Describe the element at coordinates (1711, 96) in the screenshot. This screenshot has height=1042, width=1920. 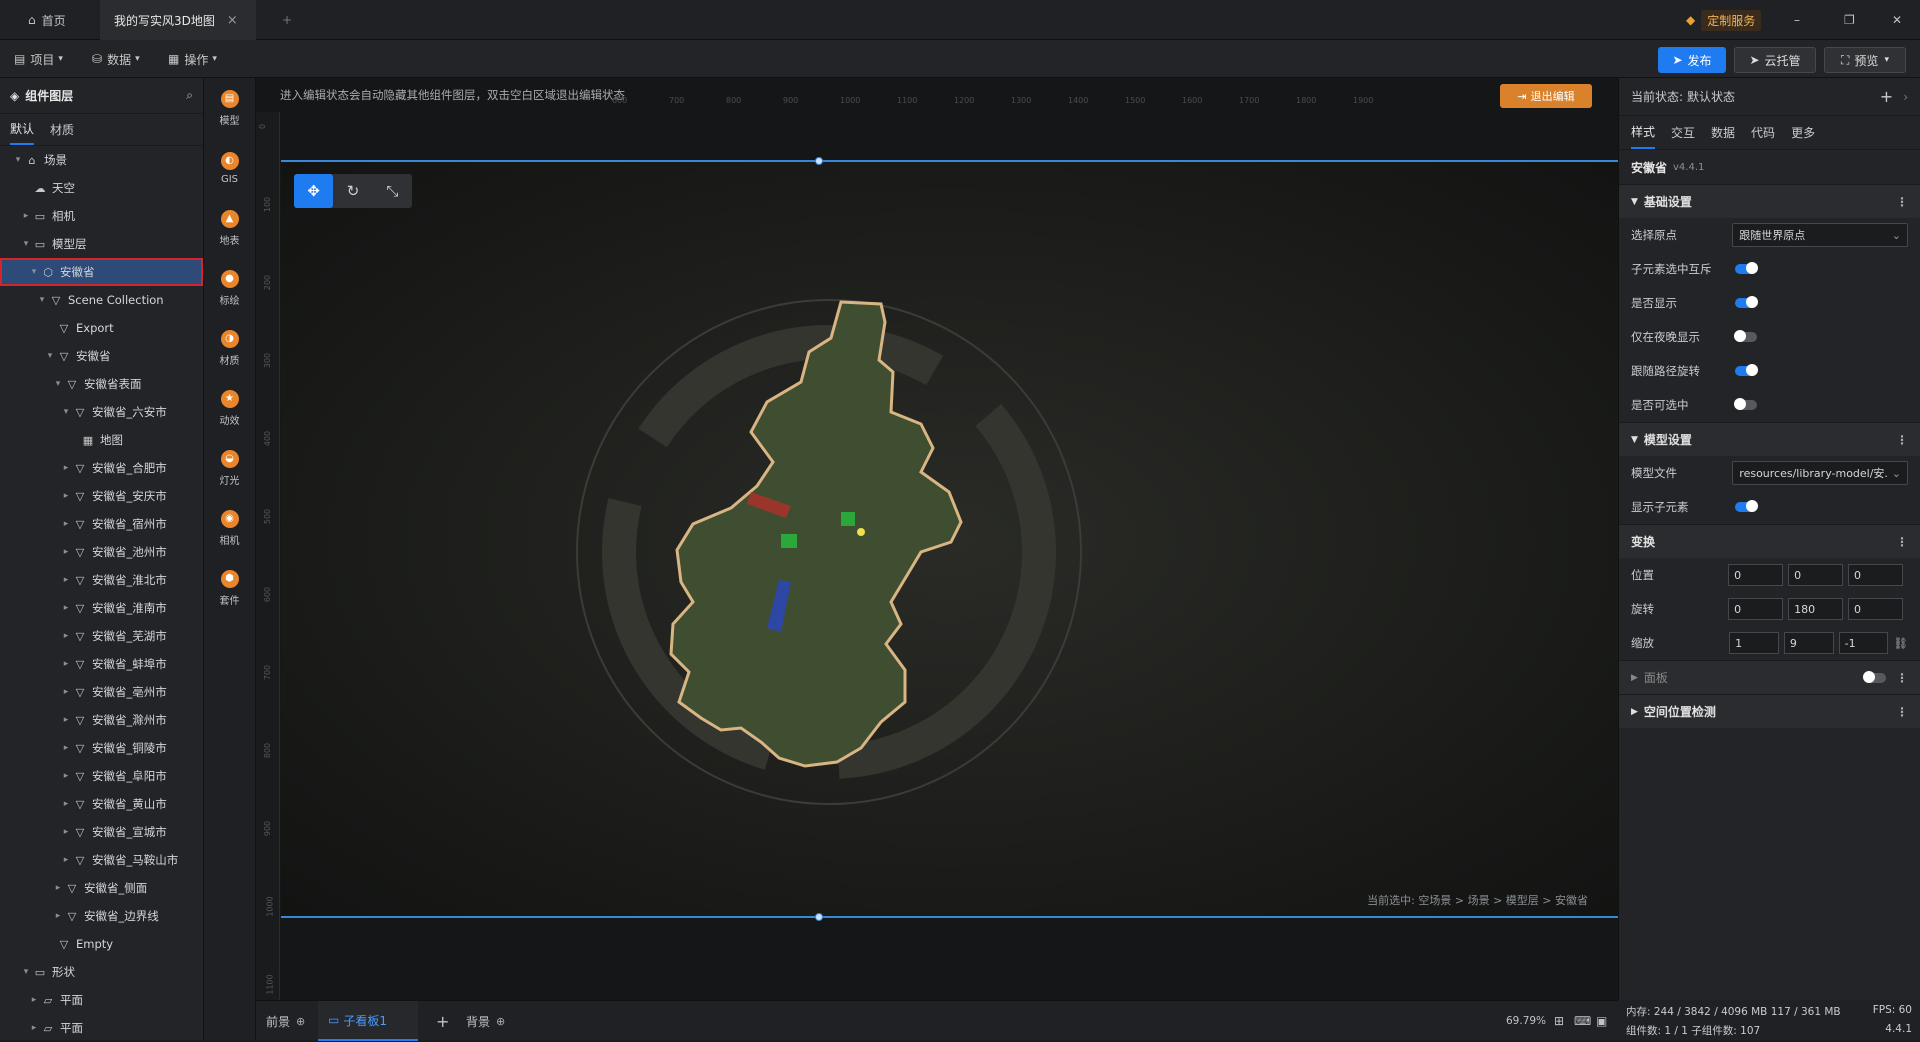
I see `state-value: 默认状态` at that location.